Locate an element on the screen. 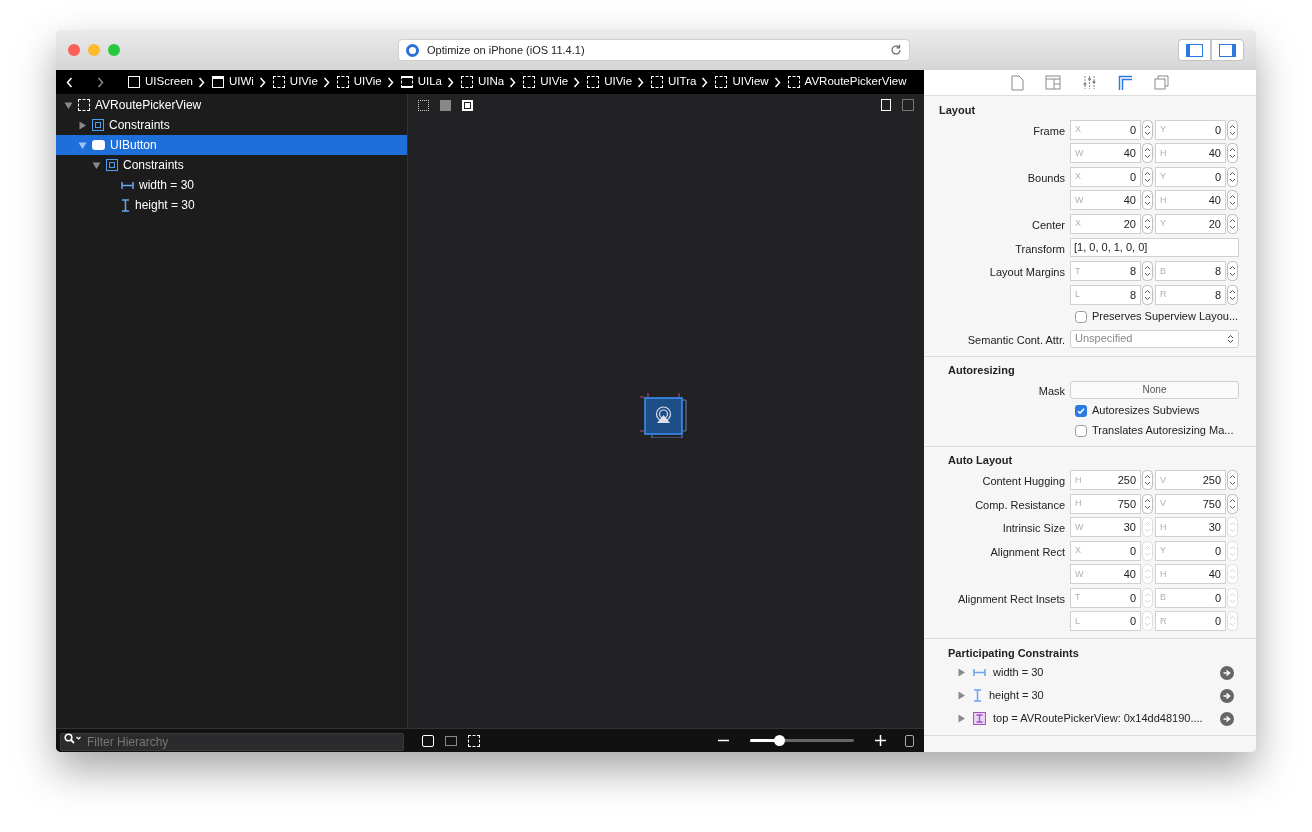 The image size is (1312, 832). right-sidebar-button is located at coordinates (1227, 50).